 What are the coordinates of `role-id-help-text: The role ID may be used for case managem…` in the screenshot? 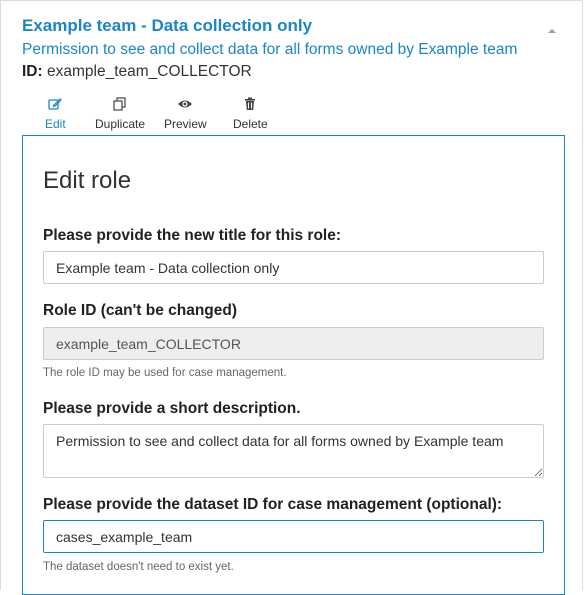 It's located at (165, 373).